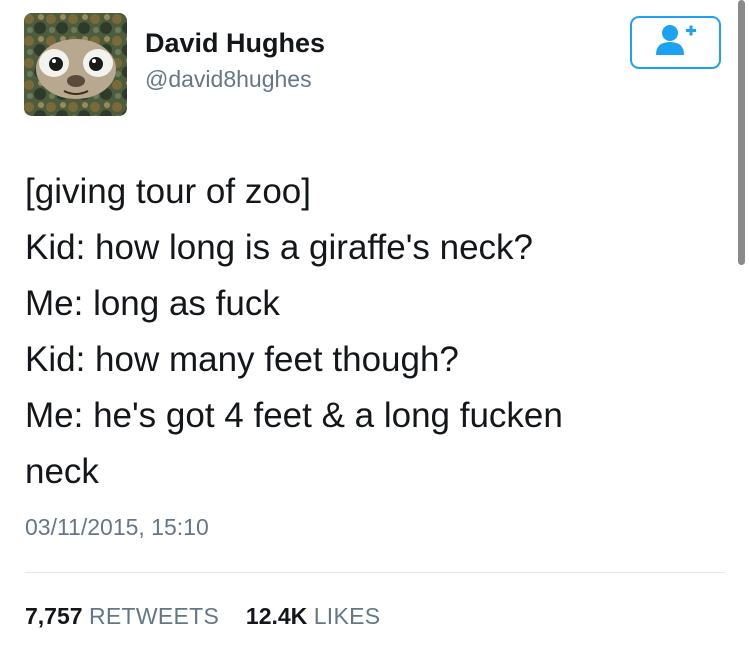 This screenshot has height=660, width=749. I want to click on tweet-line: Me: he's got 4 feet & a long fucken, so click(294, 415).